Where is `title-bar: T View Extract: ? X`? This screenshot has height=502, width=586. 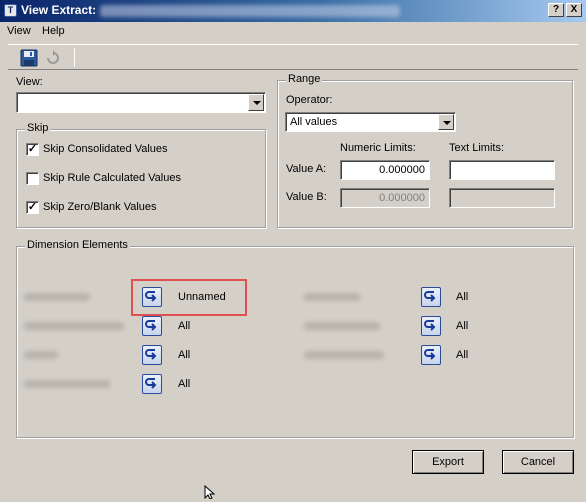 title-bar: T View Extract: ? X is located at coordinates (293, 11).